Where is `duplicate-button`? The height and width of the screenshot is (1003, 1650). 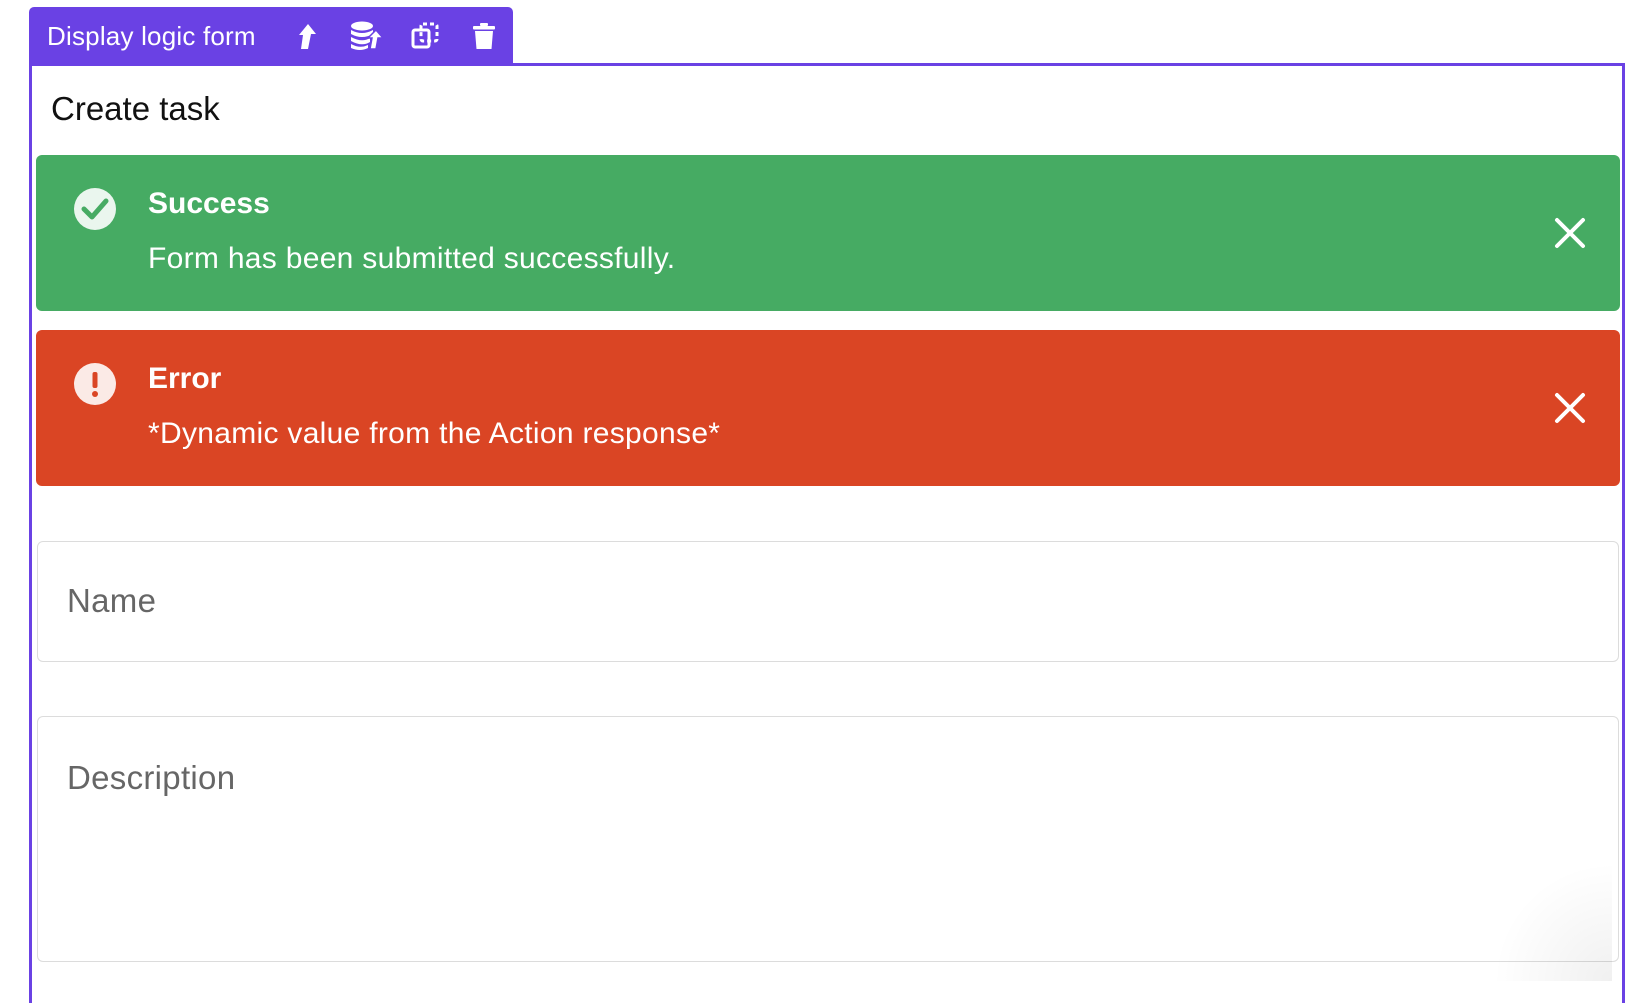 duplicate-button is located at coordinates (424, 36).